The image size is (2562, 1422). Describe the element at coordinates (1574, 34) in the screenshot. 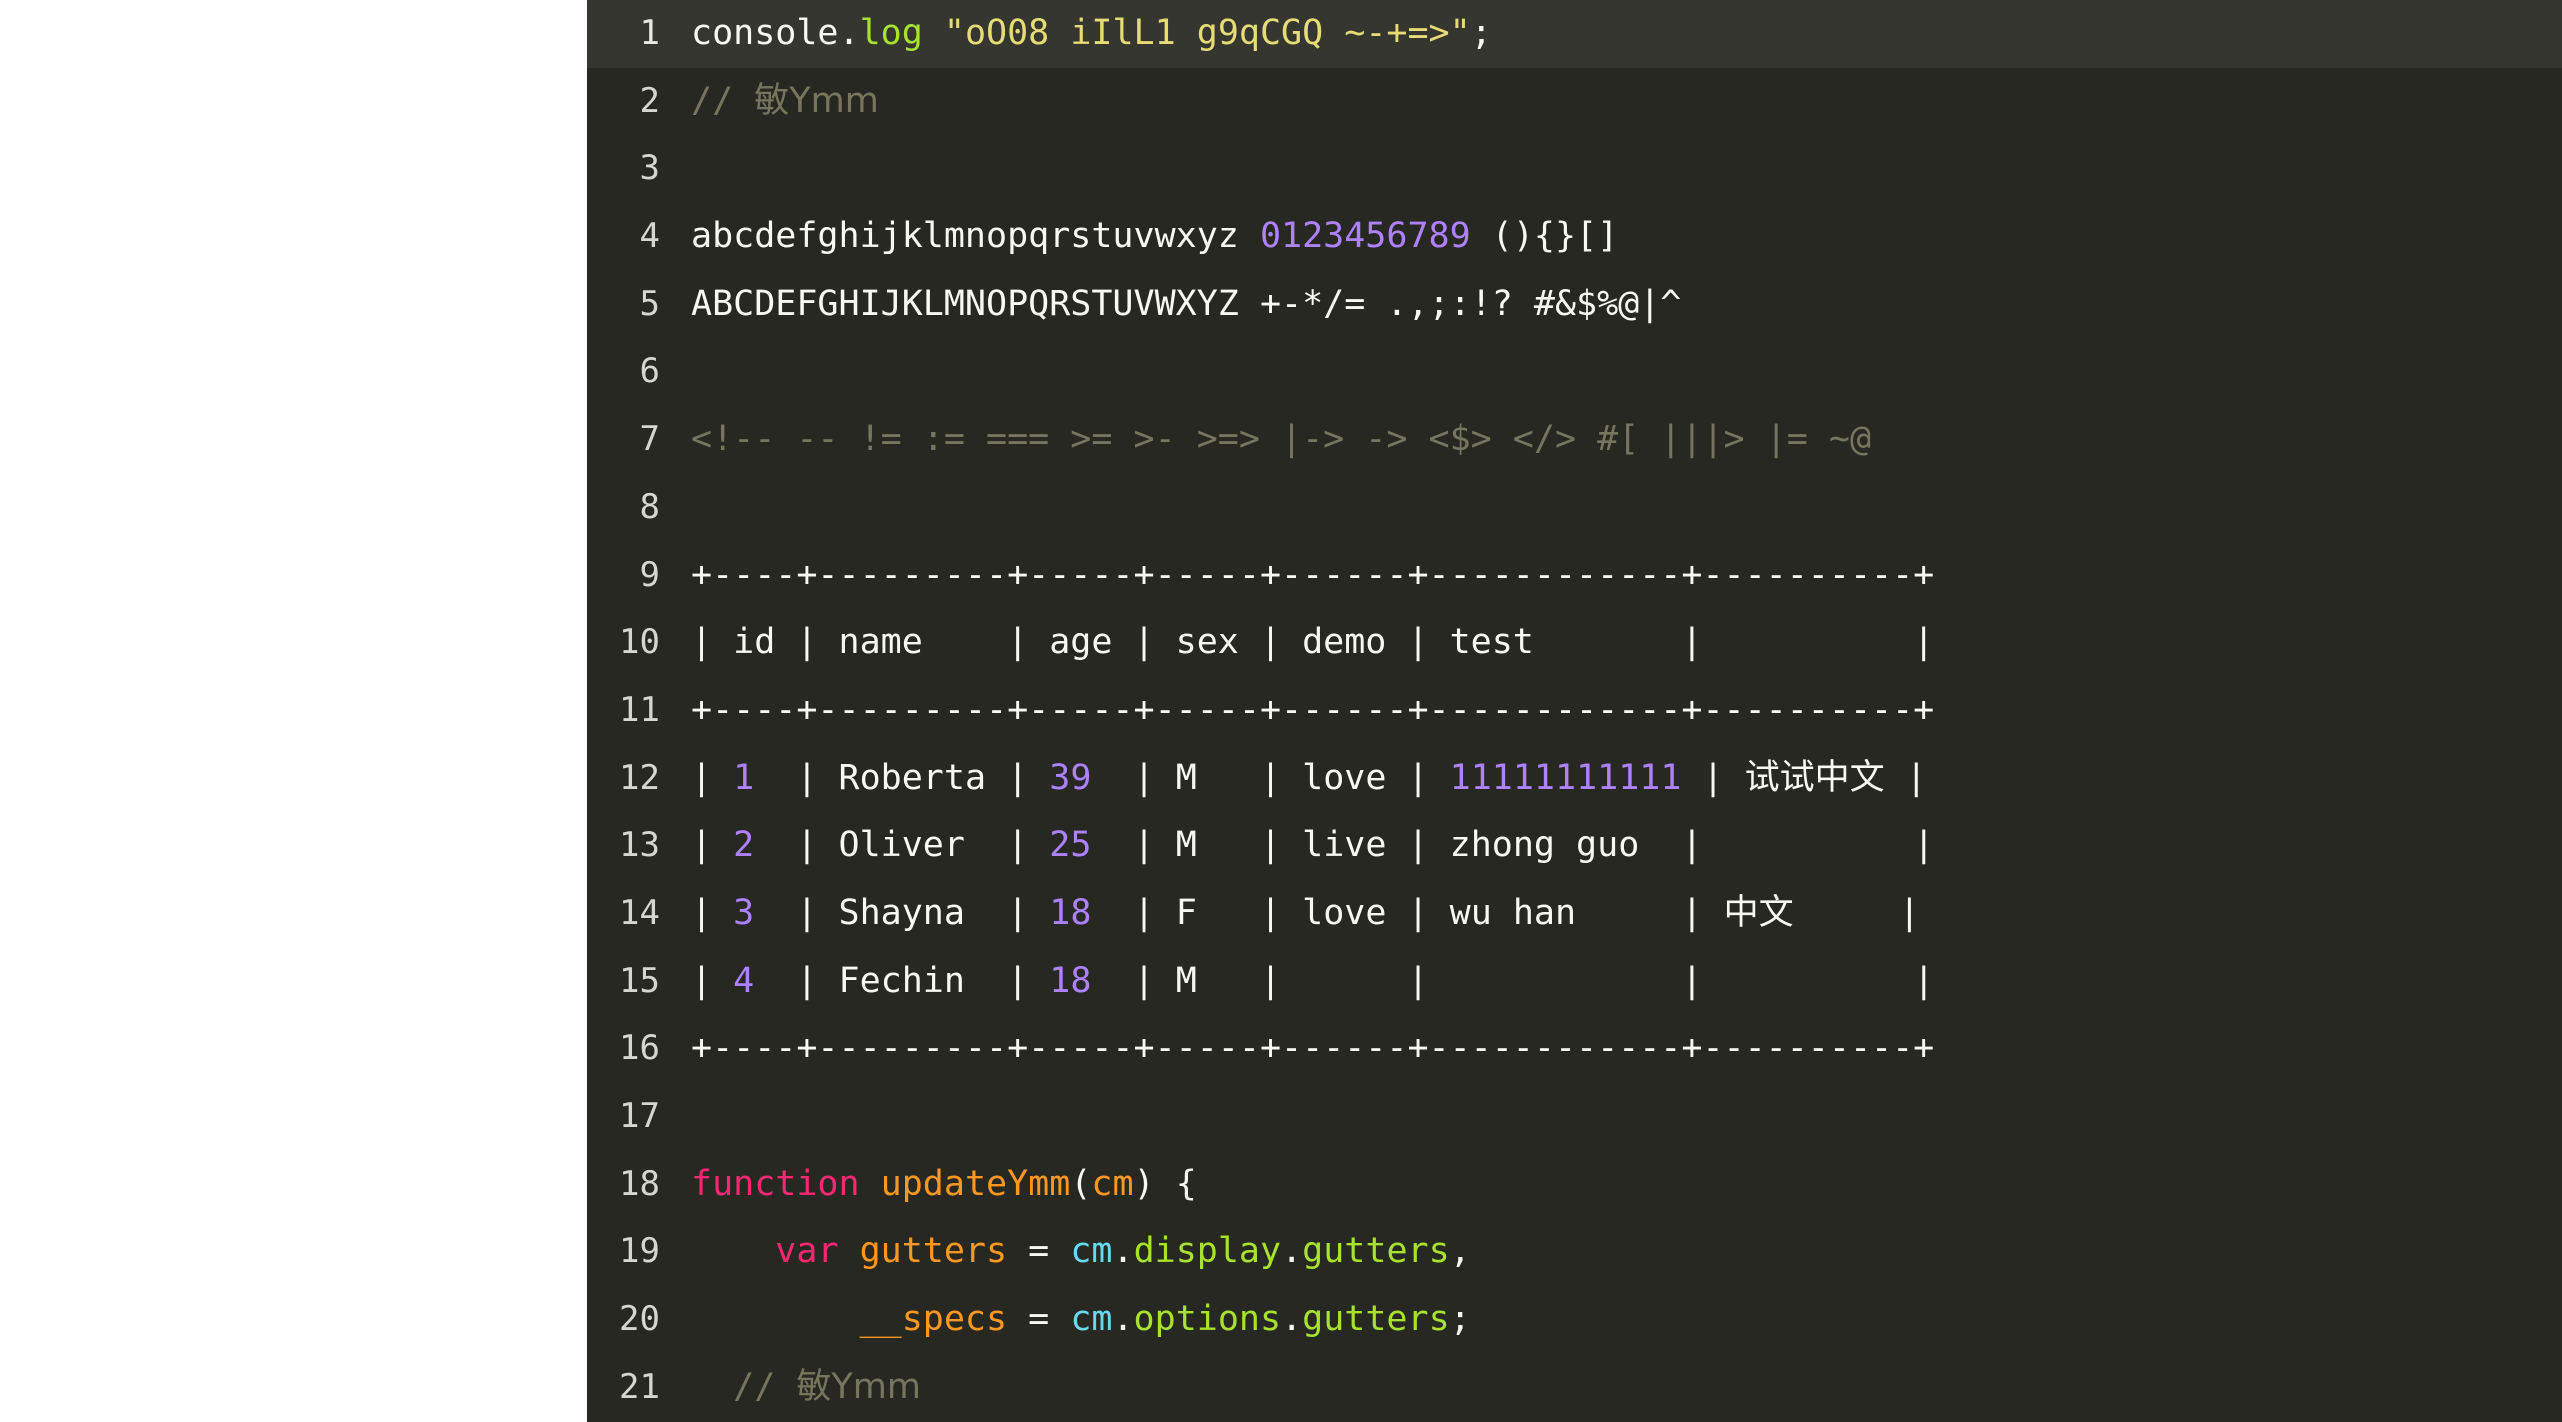

I see `code-line: 1 console. log "oO08 iIlL1 g9qCGQ ~-+=>";` at that location.